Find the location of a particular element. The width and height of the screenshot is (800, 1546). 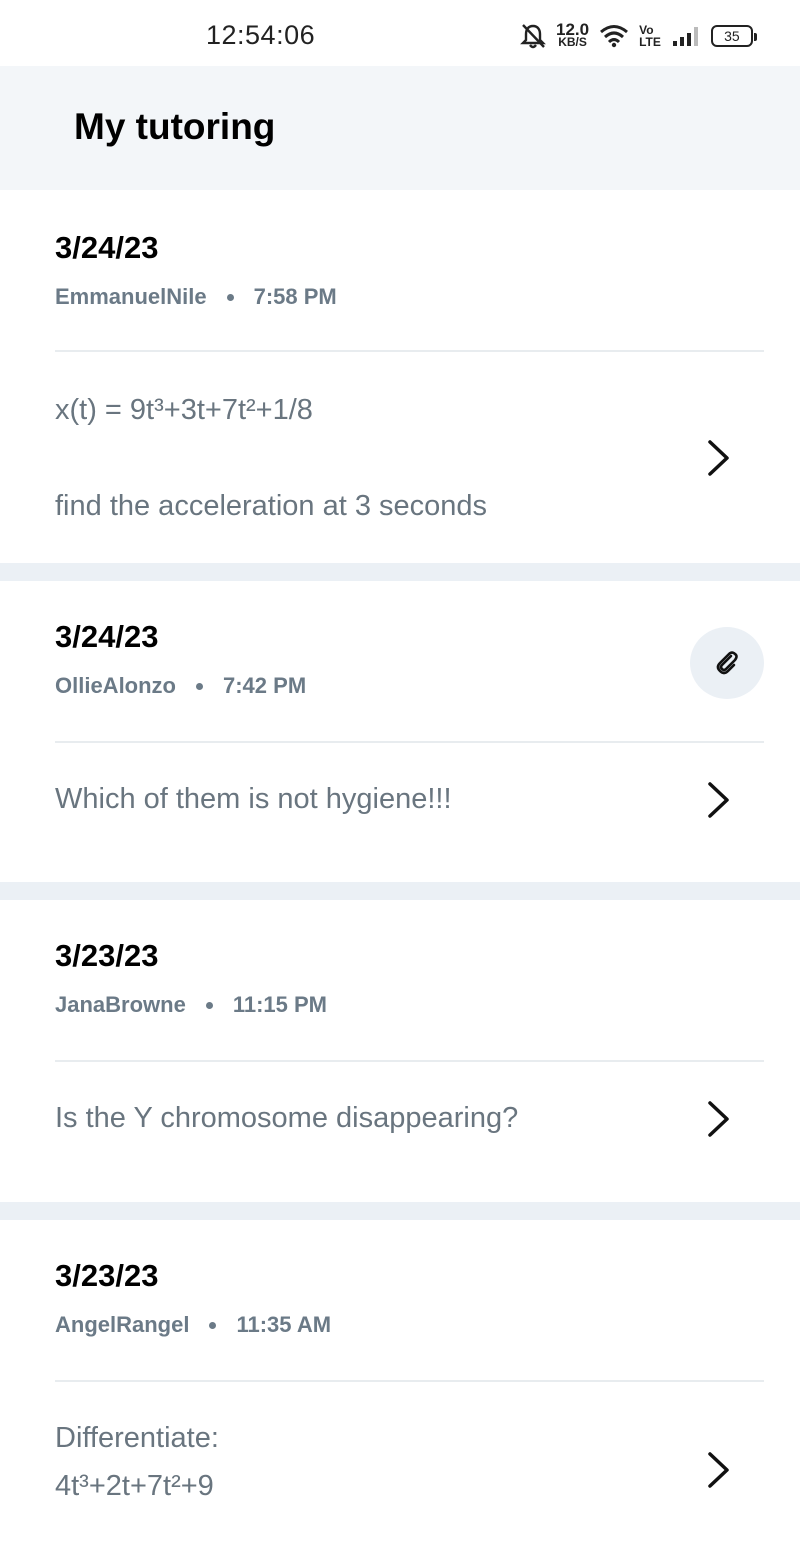

attachment-button is located at coordinates (727, 663).